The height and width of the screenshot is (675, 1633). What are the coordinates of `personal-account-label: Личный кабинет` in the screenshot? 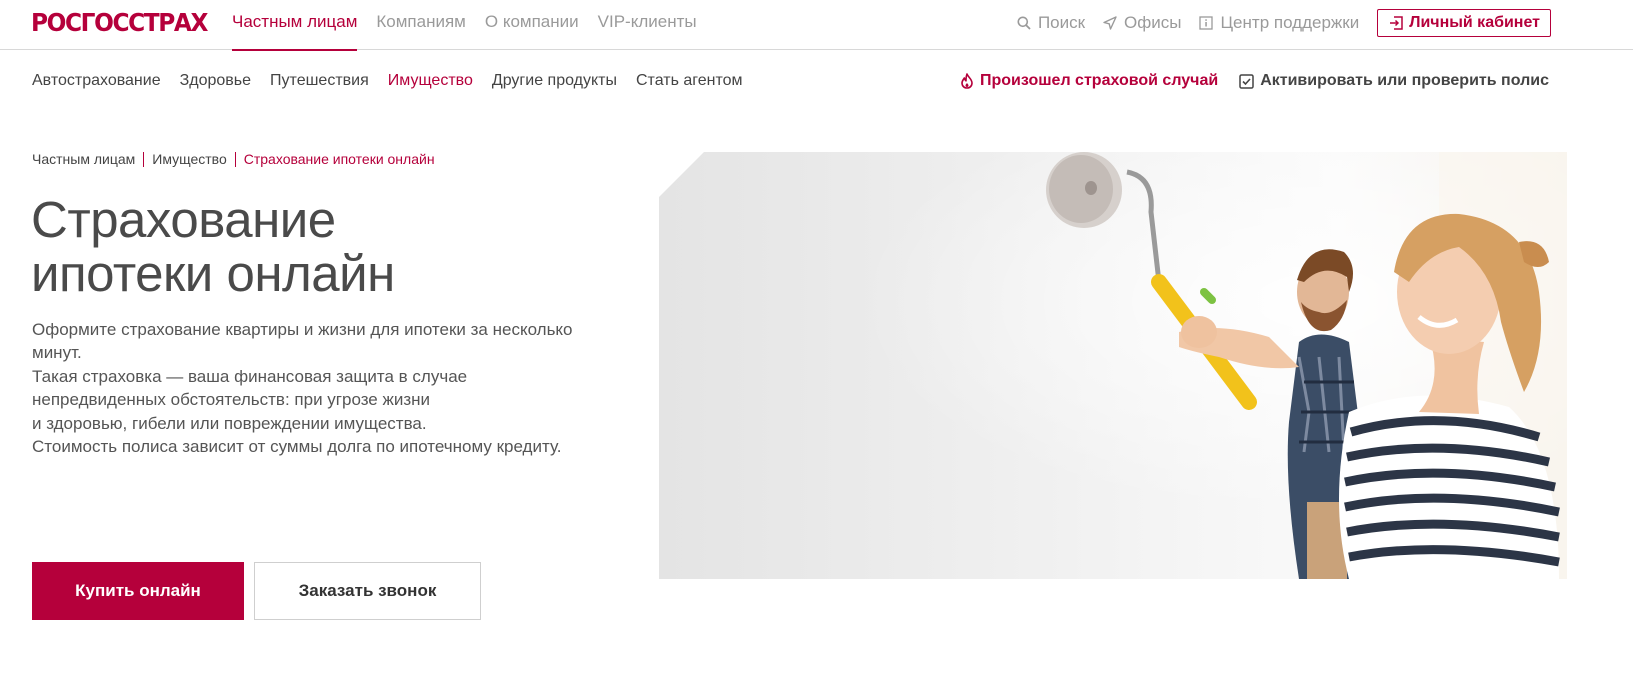 It's located at (1474, 22).